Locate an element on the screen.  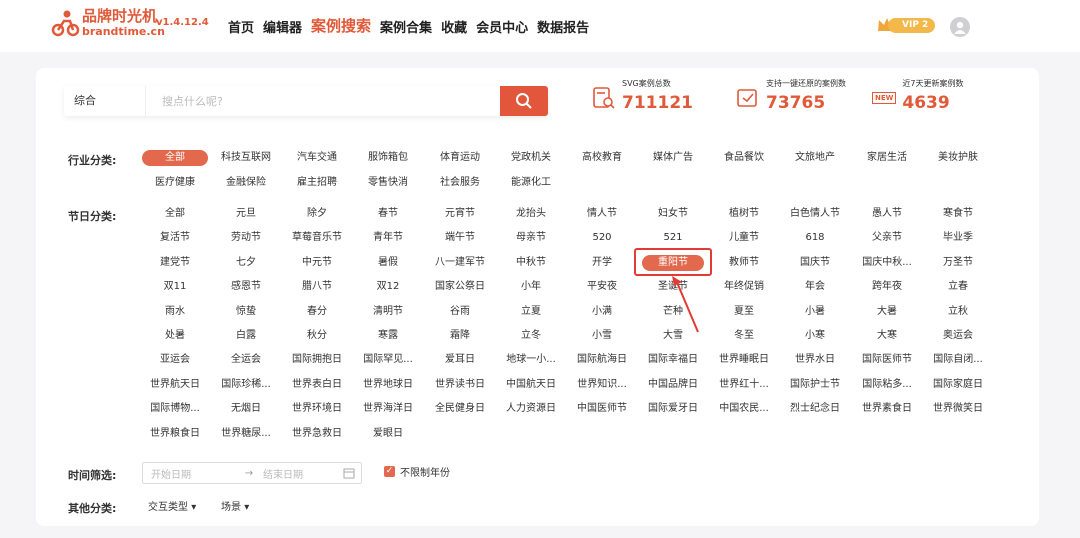
industry-tag: 能源化工 is located at coordinates (531, 183).